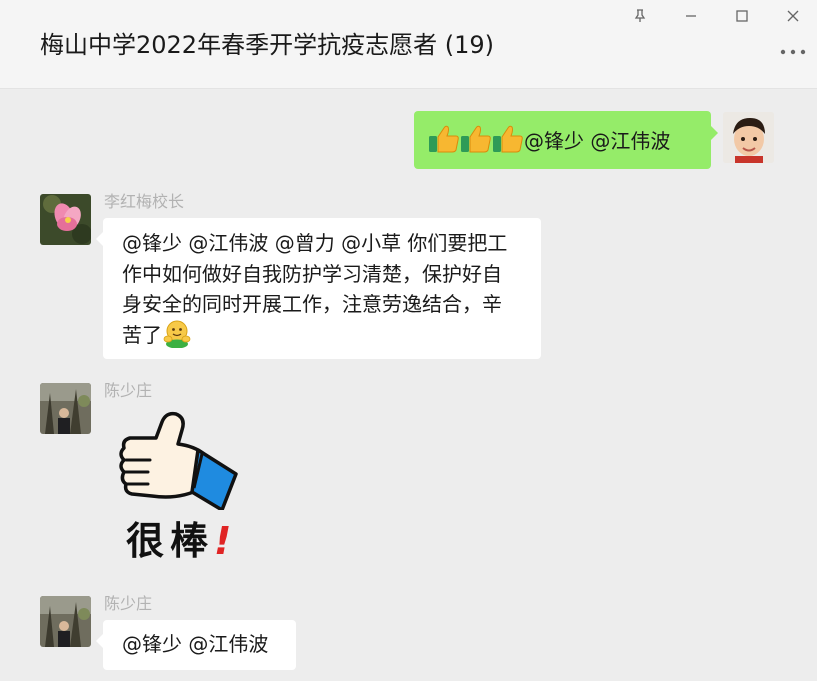 The height and width of the screenshot is (681, 817). Describe the element at coordinates (170, 541) in the screenshot. I see `sticker-word: 很棒` at that location.